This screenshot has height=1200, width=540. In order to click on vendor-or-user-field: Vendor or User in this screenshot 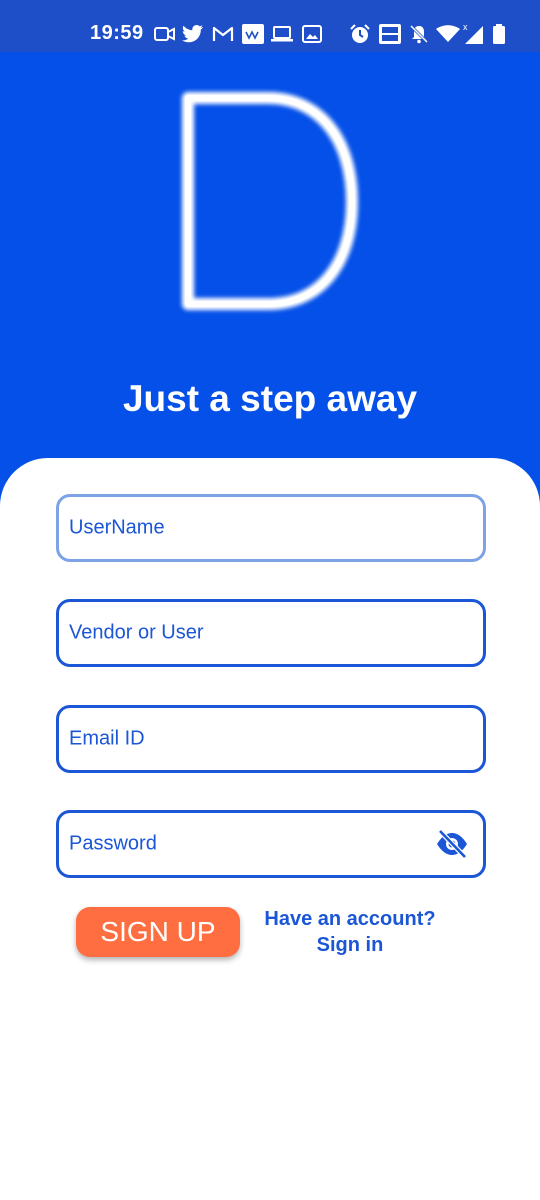, I will do `click(271, 633)`.